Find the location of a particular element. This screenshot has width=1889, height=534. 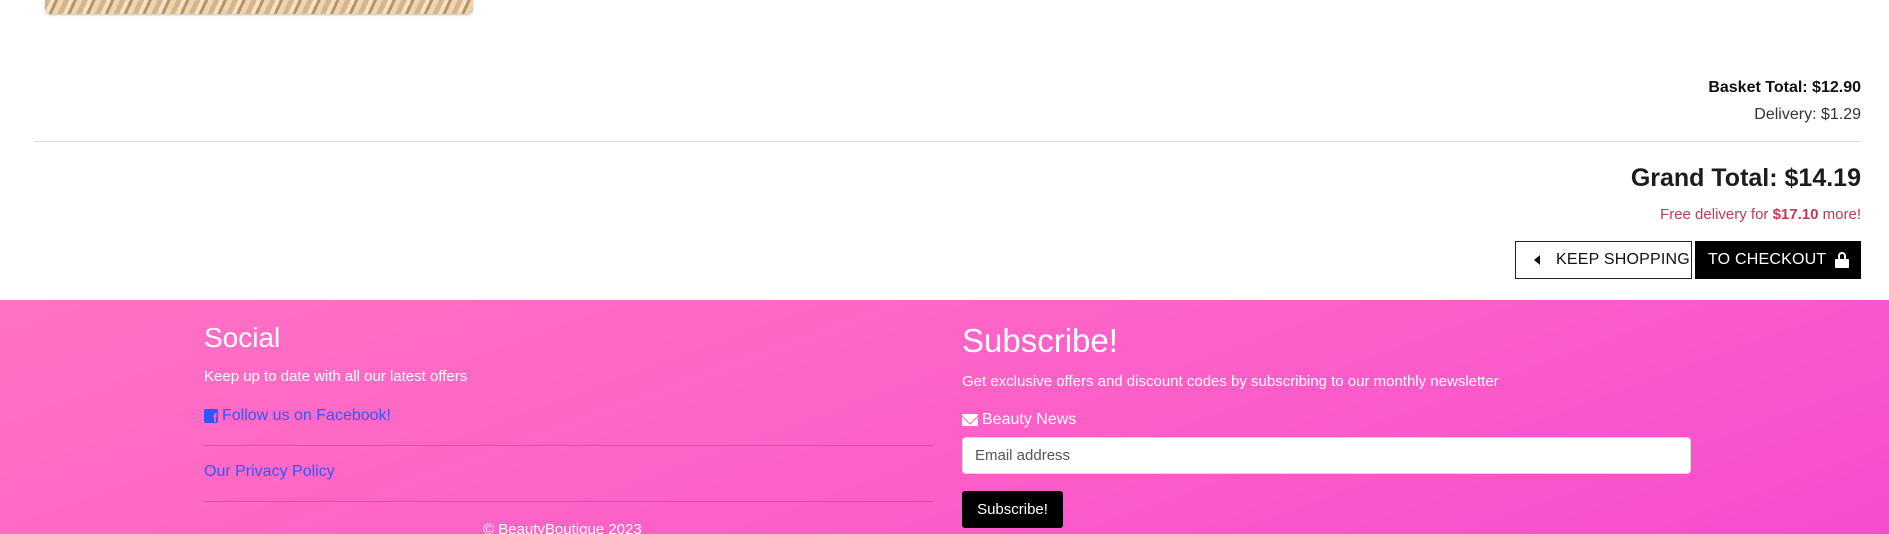

checkout-button: TO CHECKOUT is located at coordinates (1778, 260).